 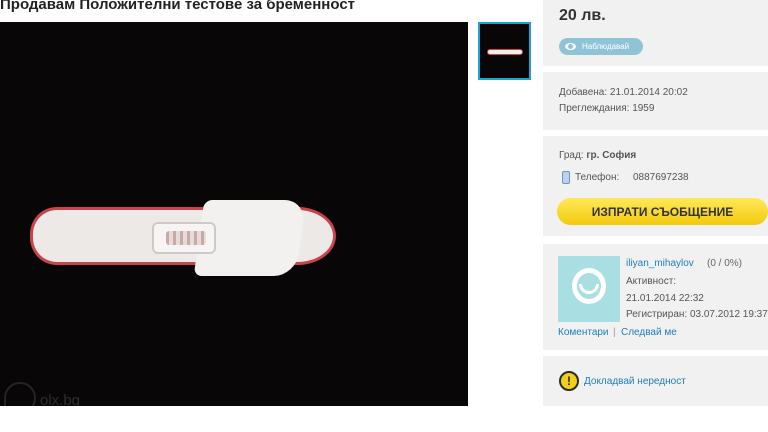 I want to click on warning-icon: !, so click(x=569, y=381).